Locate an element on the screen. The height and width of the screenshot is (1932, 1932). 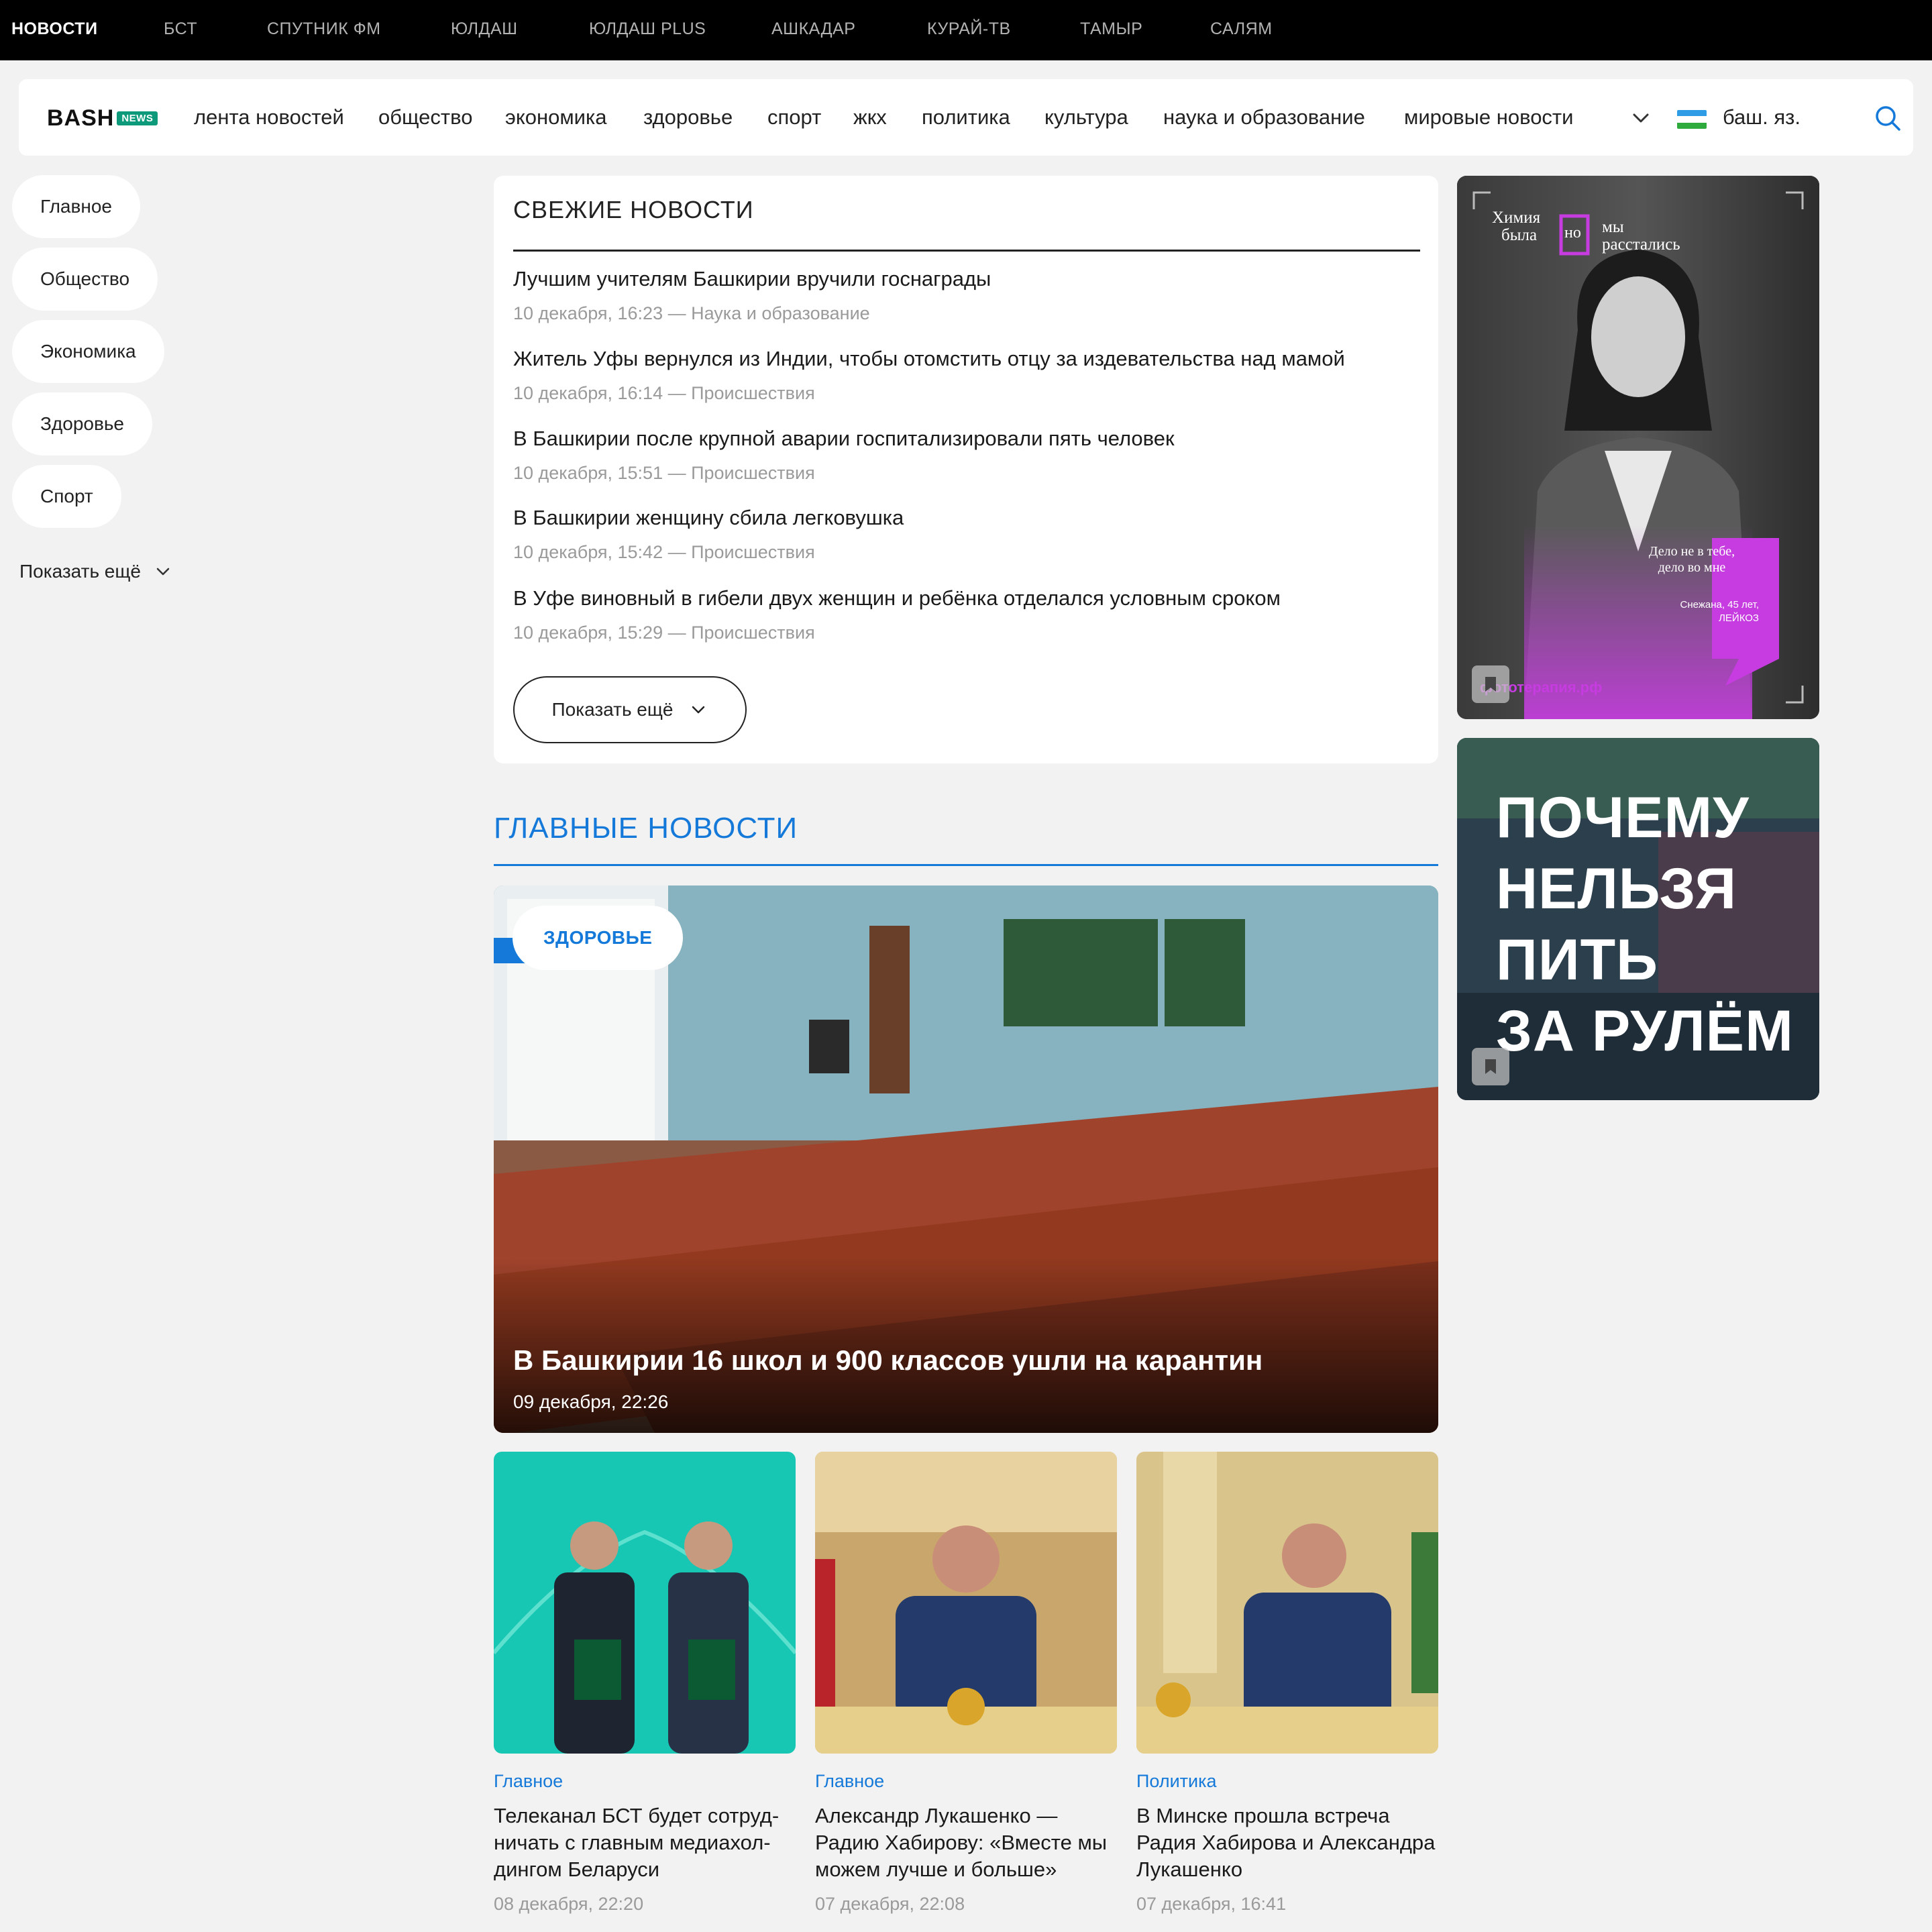
flag-stripe-green is located at coordinates (1692, 125).